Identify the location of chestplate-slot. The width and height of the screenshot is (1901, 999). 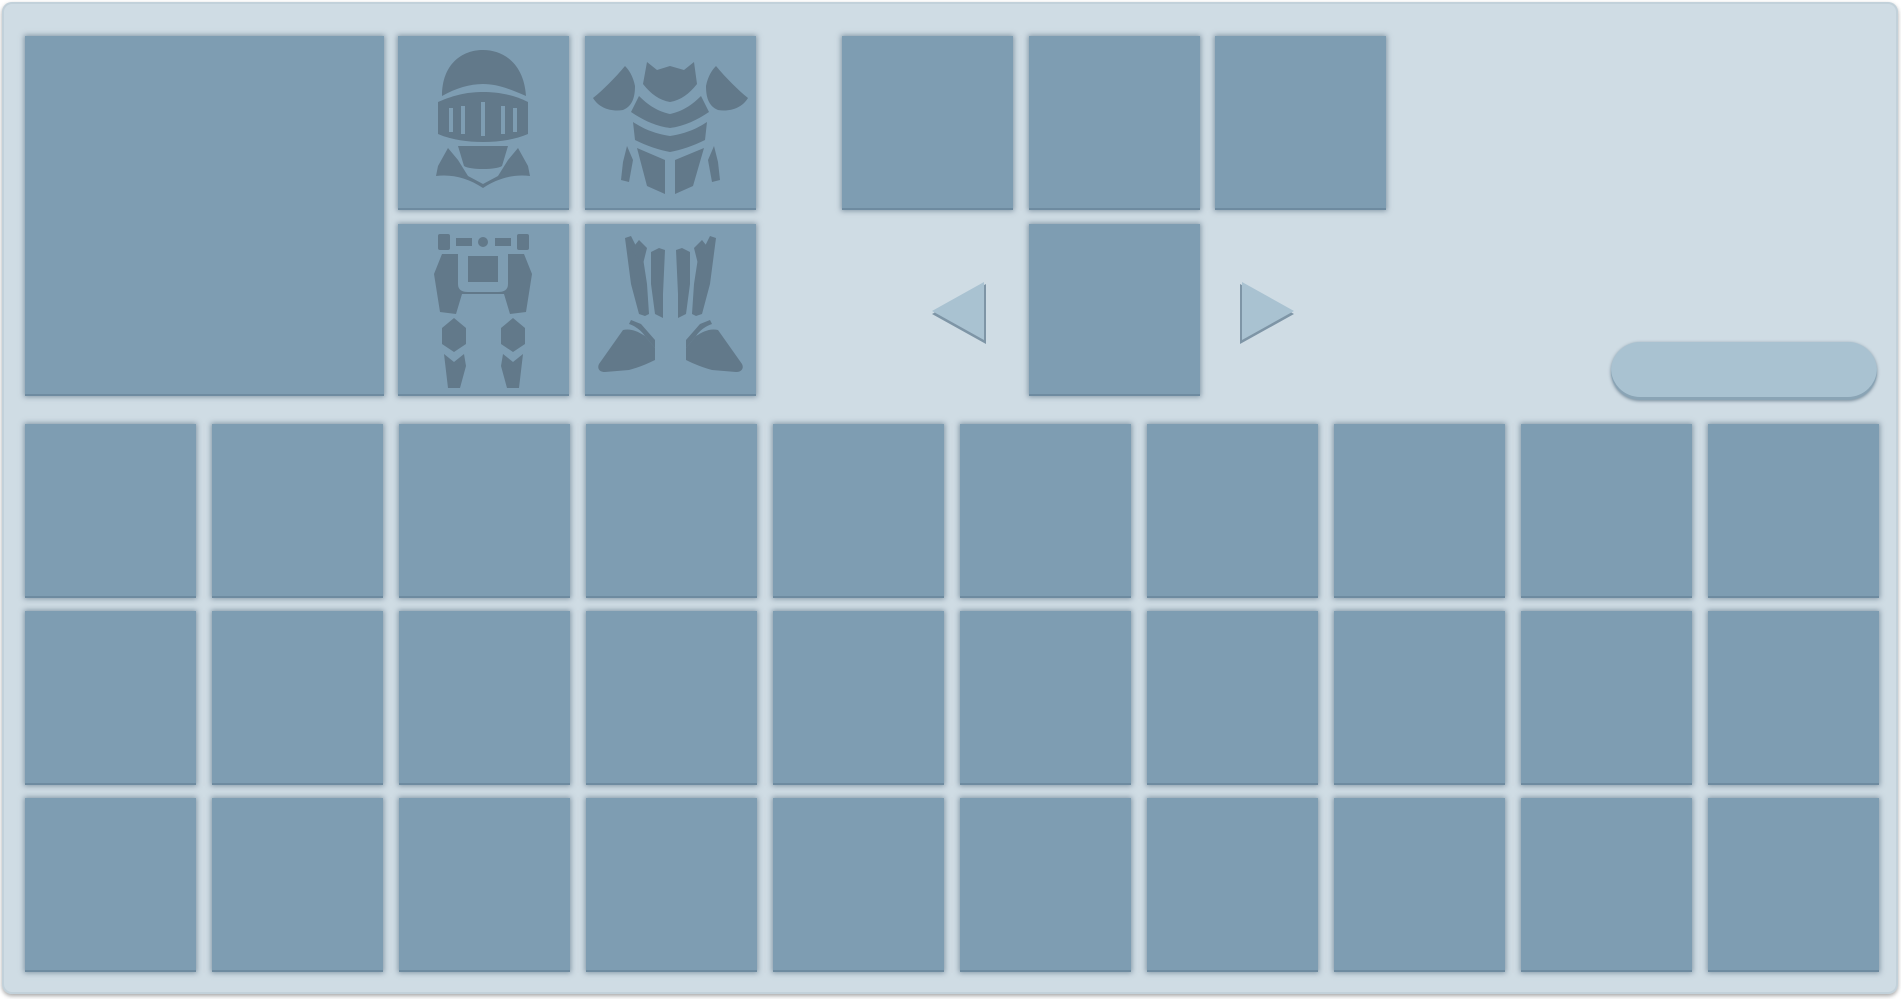
(670, 123).